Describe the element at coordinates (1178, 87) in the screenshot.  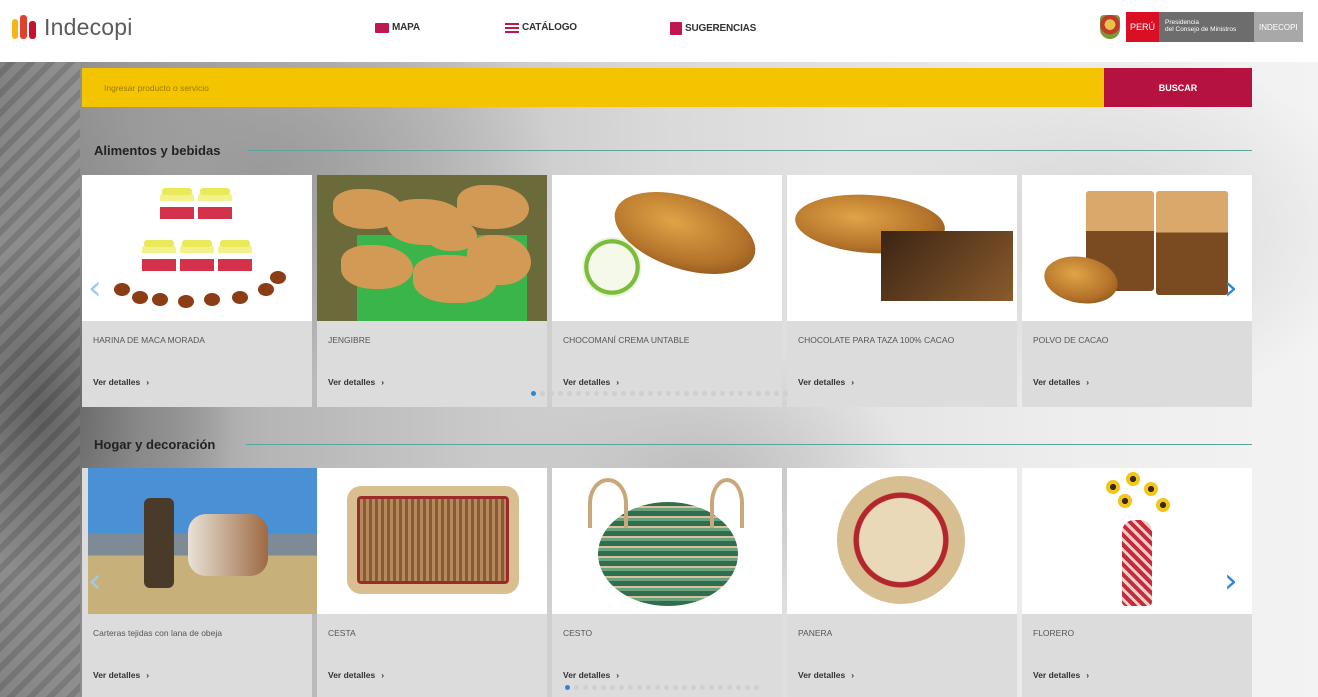
I see `search-button: BUSCAR` at that location.